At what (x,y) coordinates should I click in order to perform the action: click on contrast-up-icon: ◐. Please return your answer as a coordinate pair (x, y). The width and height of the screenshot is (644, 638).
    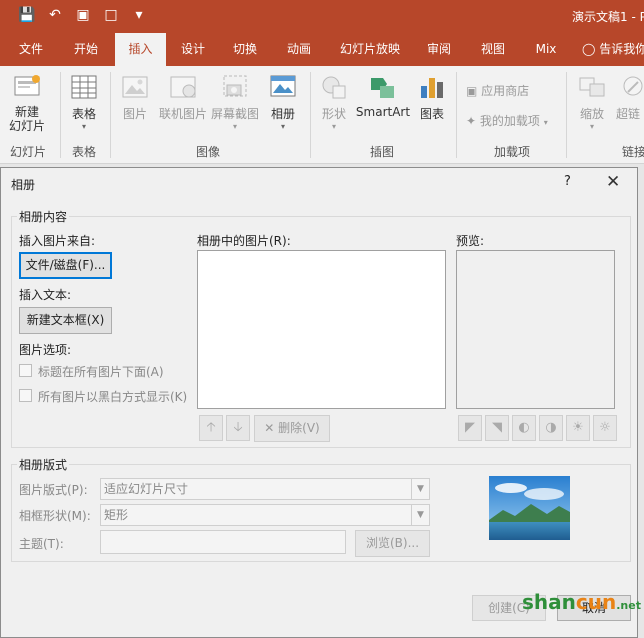
    Looking at the image, I should click on (524, 427).